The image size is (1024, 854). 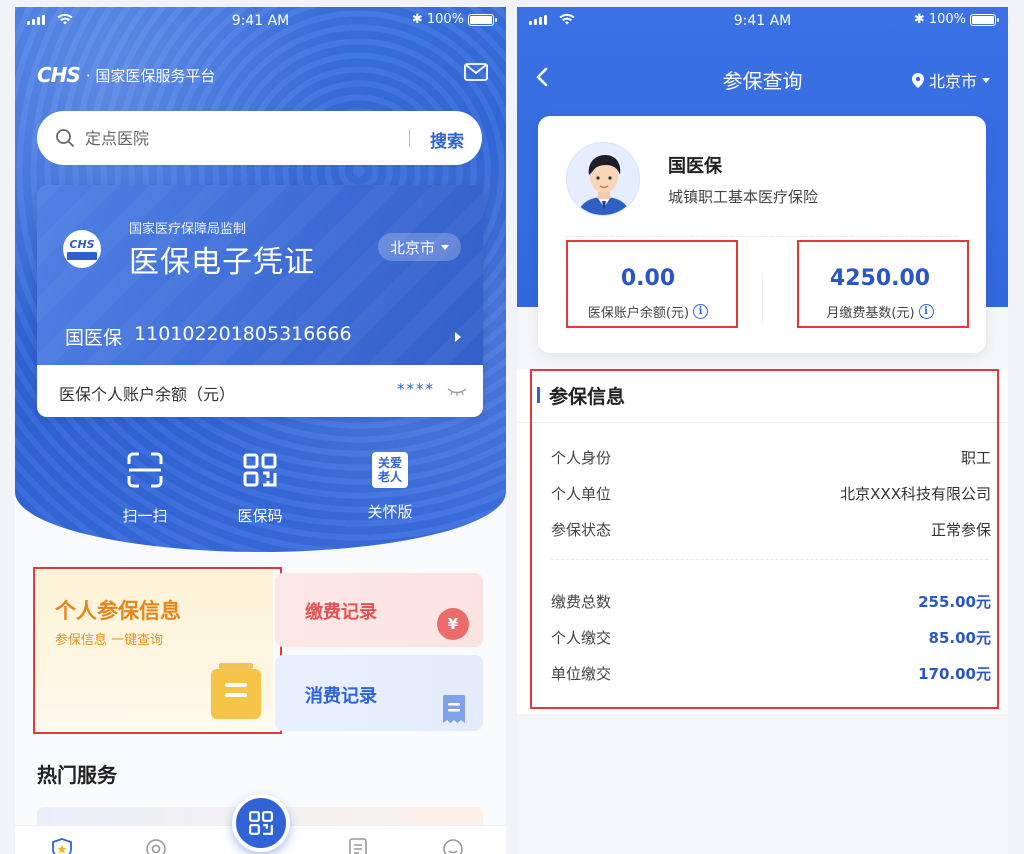 I want to click on consumption-record-tile: 消费记录, so click(x=379, y=693).